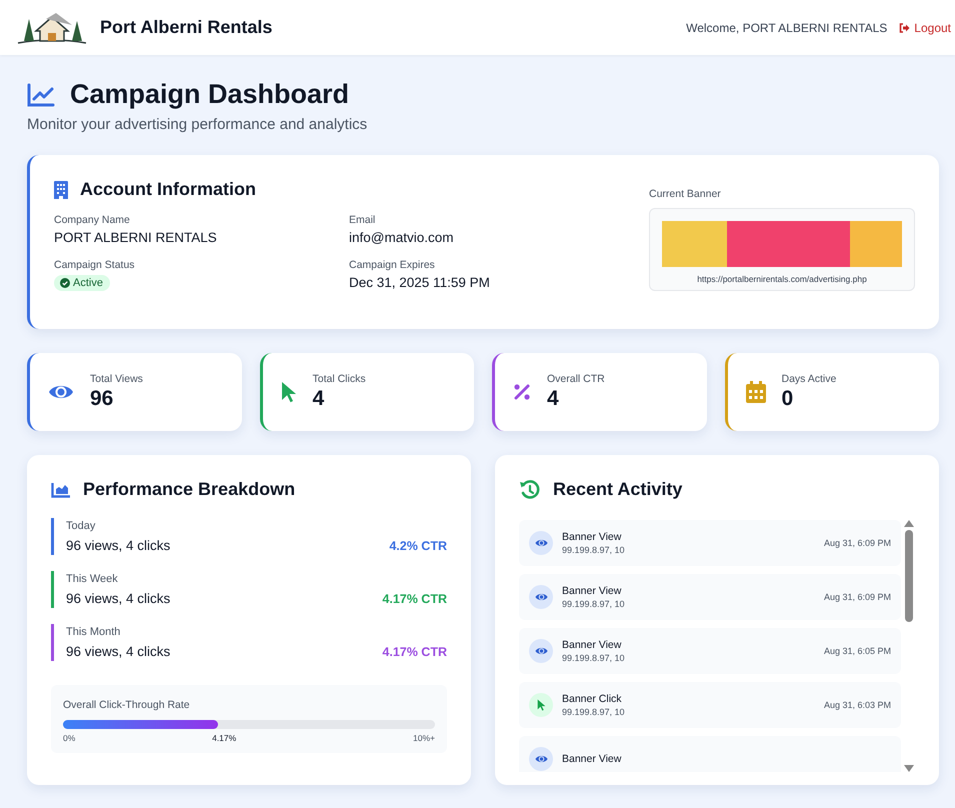  I want to click on scale-max: 10%+, so click(424, 738).